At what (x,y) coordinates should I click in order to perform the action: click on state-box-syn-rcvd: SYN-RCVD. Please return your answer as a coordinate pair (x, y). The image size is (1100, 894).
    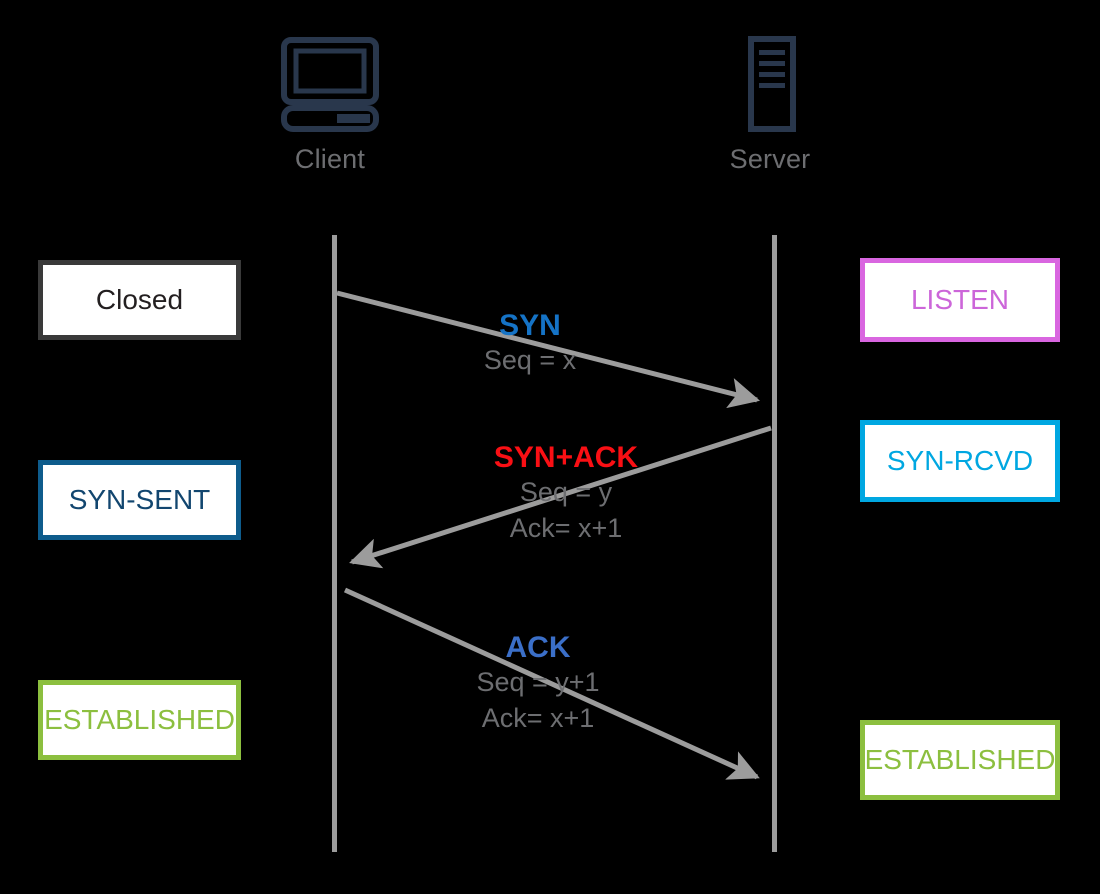
    Looking at the image, I should click on (960, 461).